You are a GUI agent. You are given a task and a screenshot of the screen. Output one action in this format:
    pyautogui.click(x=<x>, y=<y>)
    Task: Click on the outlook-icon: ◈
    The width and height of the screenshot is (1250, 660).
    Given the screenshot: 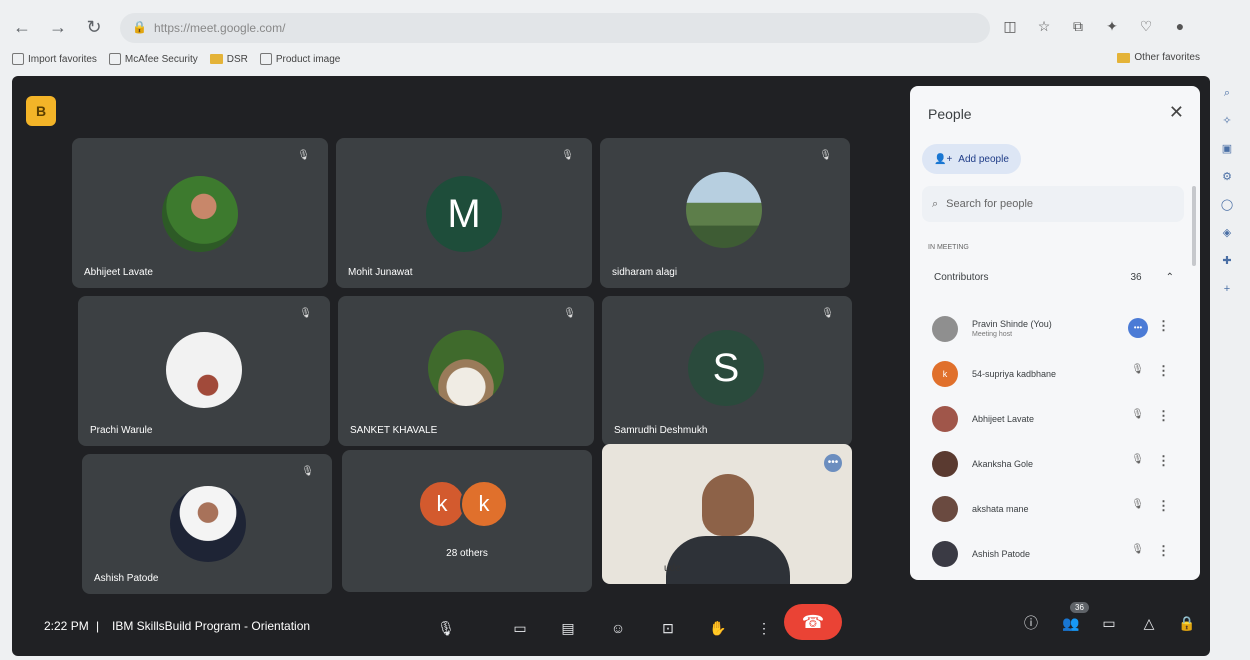 What is the action you would take?
    pyautogui.click(x=1227, y=233)
    